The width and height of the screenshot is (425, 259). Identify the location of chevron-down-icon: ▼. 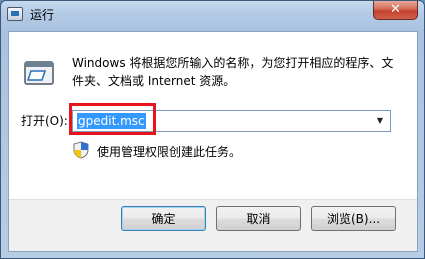
(380, 121).